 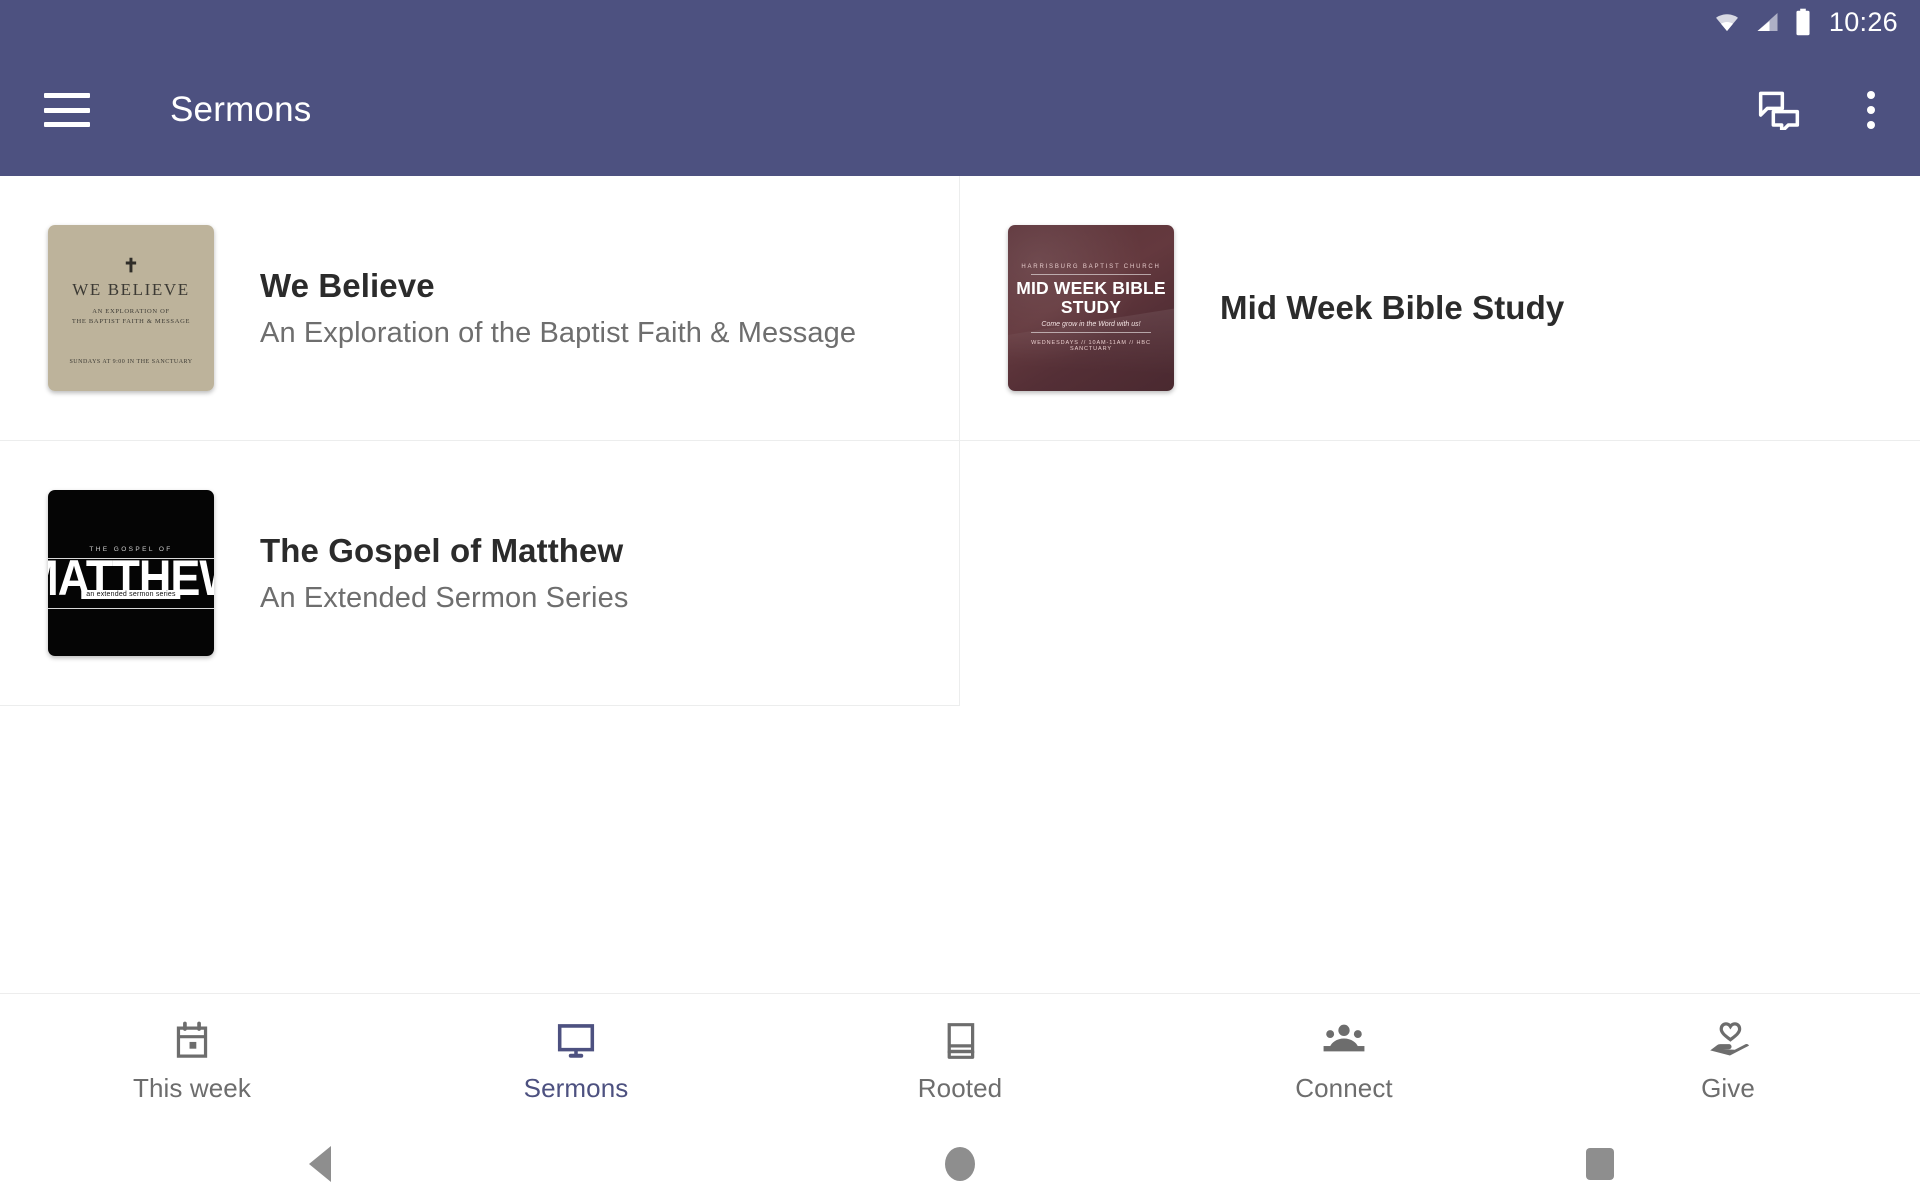 I want to click on cross-icon: ✝, so click(x=131, y=266).